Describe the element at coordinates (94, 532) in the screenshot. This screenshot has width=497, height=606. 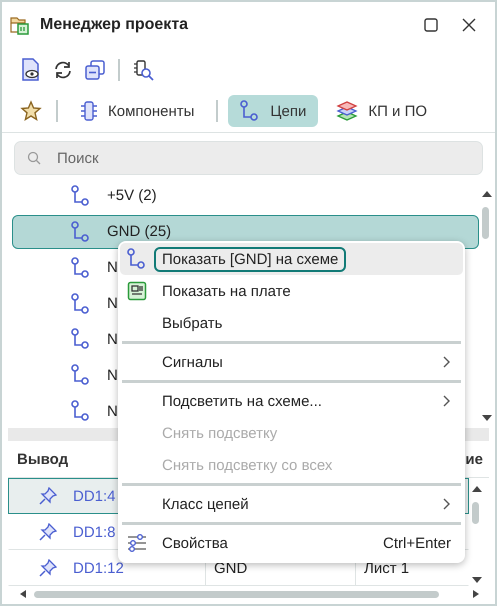
I see `table-cell: DD1:8` at that location.